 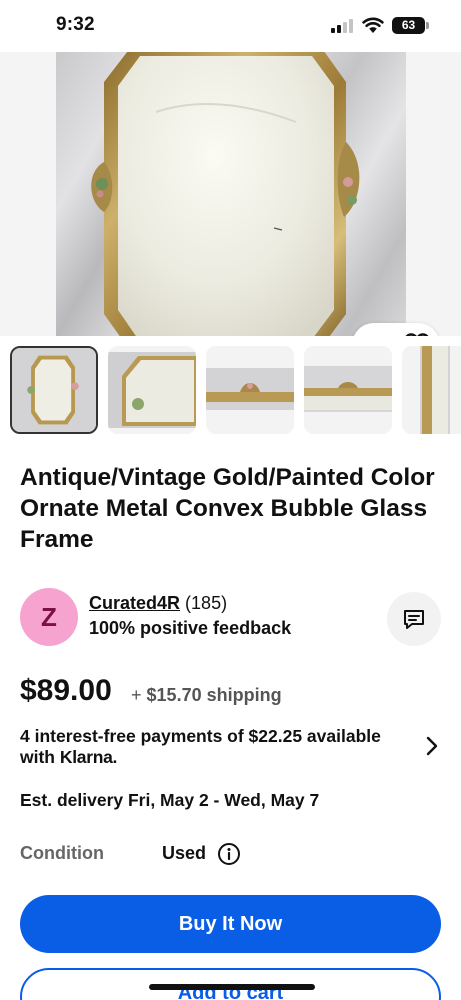 I want to click on klarna-logo: Klarna., so click(x=88, y=757).